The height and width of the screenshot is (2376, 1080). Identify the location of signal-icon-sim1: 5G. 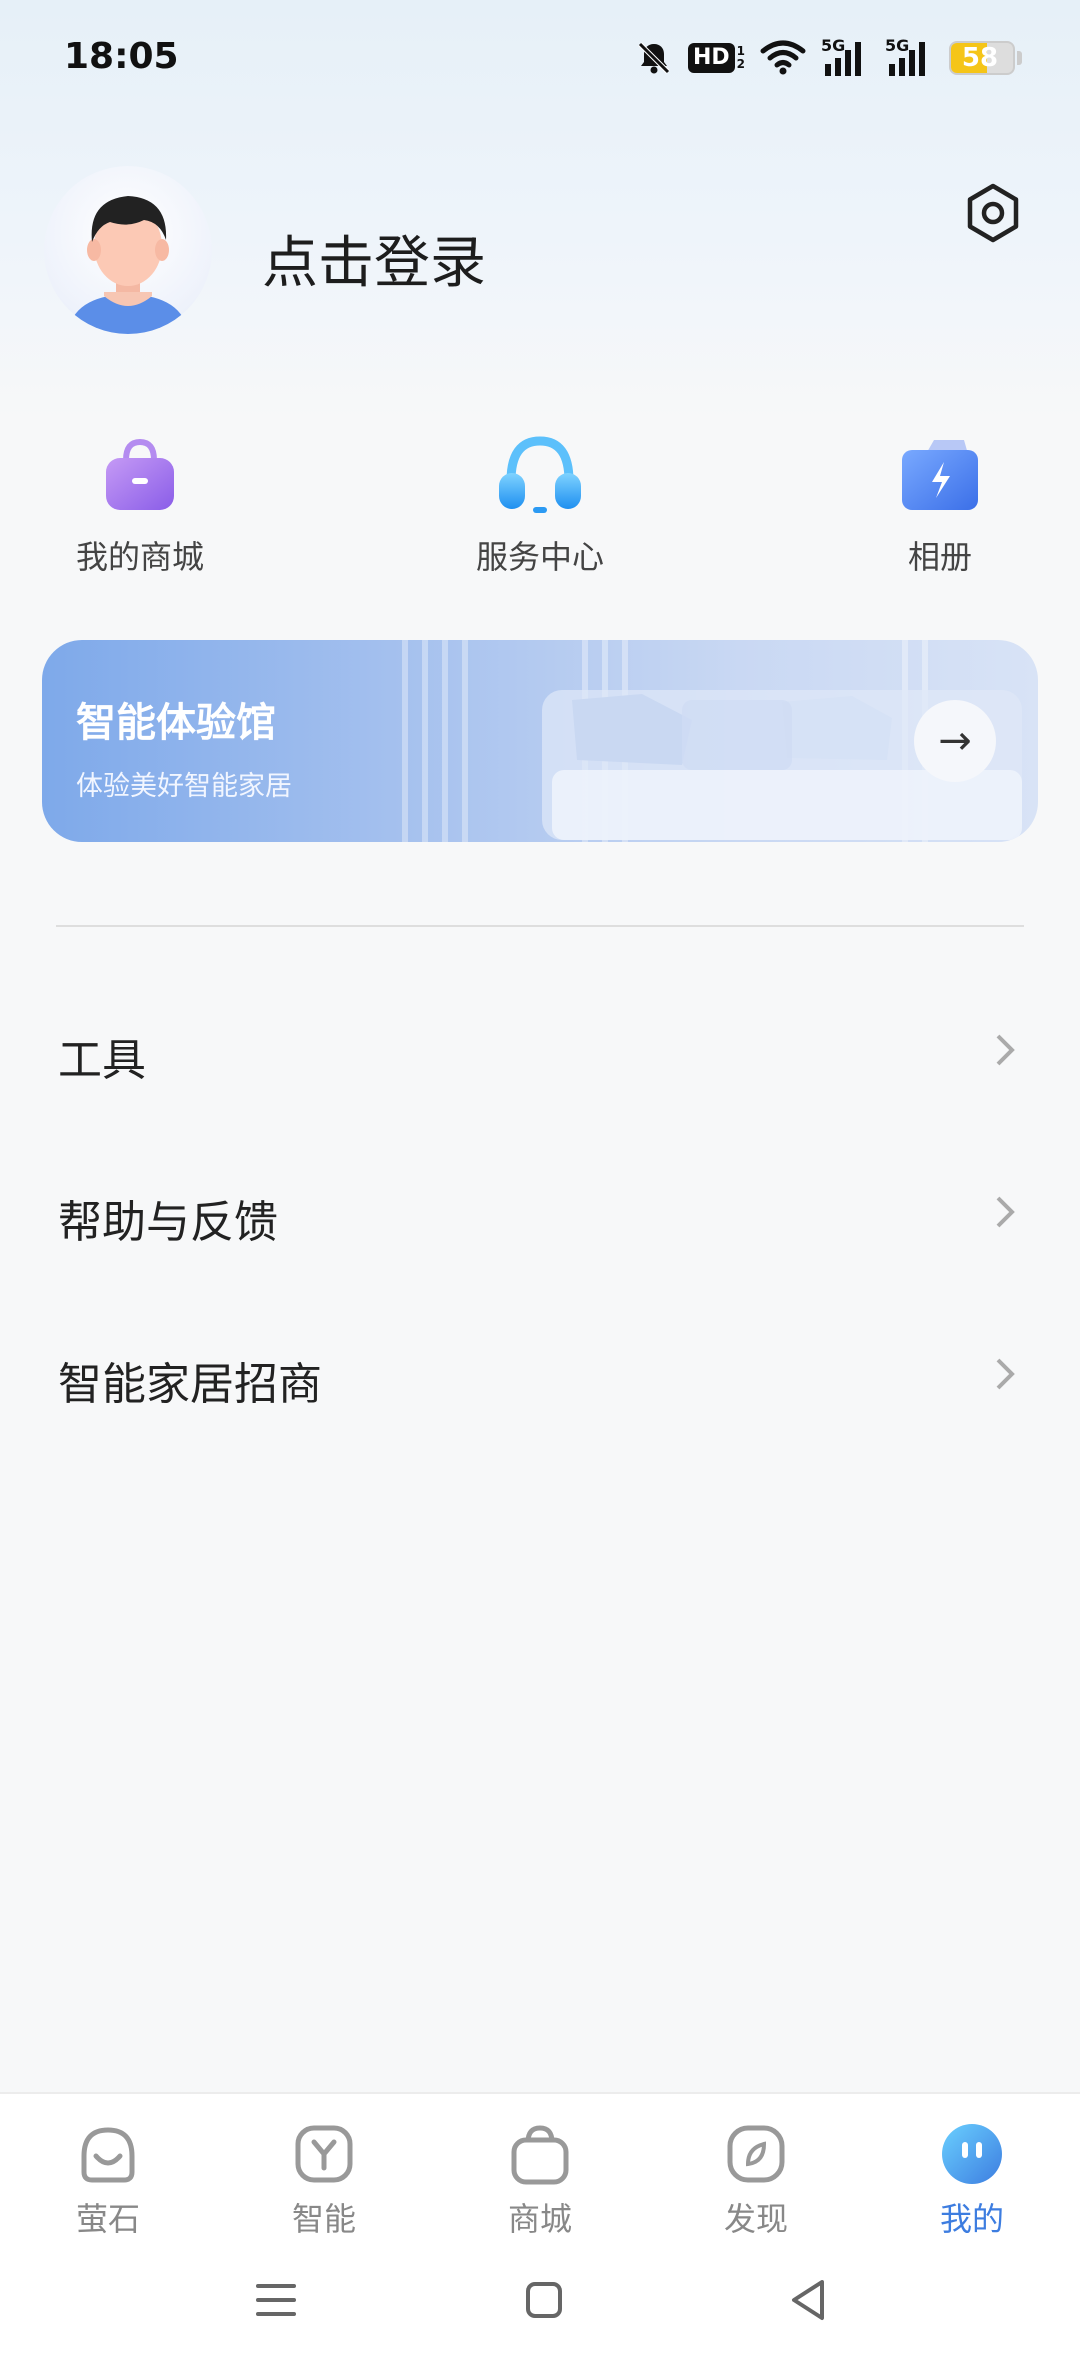
(846, 57).